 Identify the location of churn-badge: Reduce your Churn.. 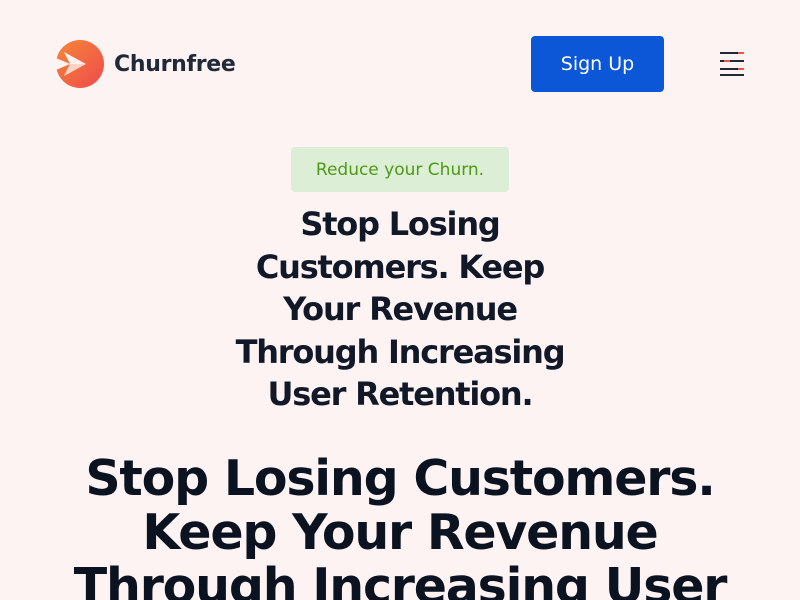
(400, 169).